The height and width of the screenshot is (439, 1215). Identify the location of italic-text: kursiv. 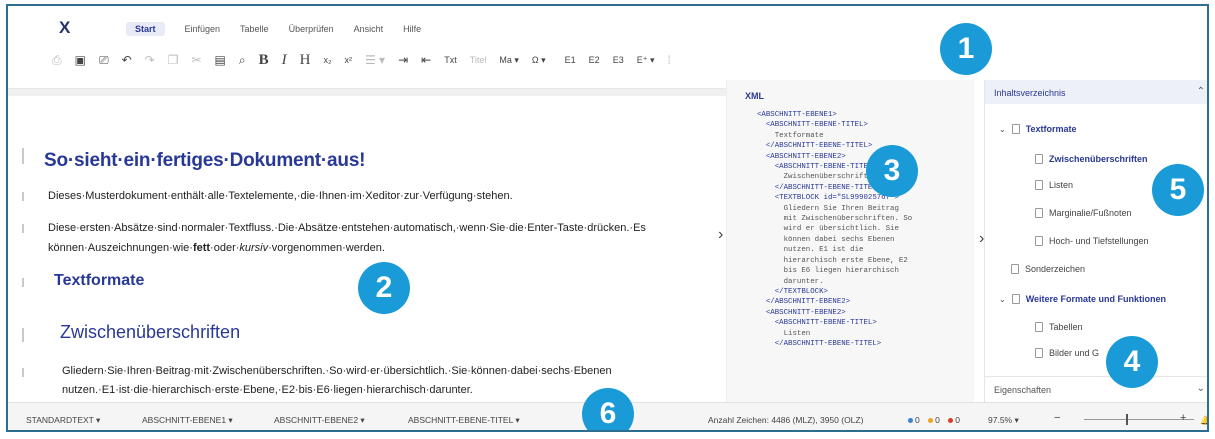
(254, 248).